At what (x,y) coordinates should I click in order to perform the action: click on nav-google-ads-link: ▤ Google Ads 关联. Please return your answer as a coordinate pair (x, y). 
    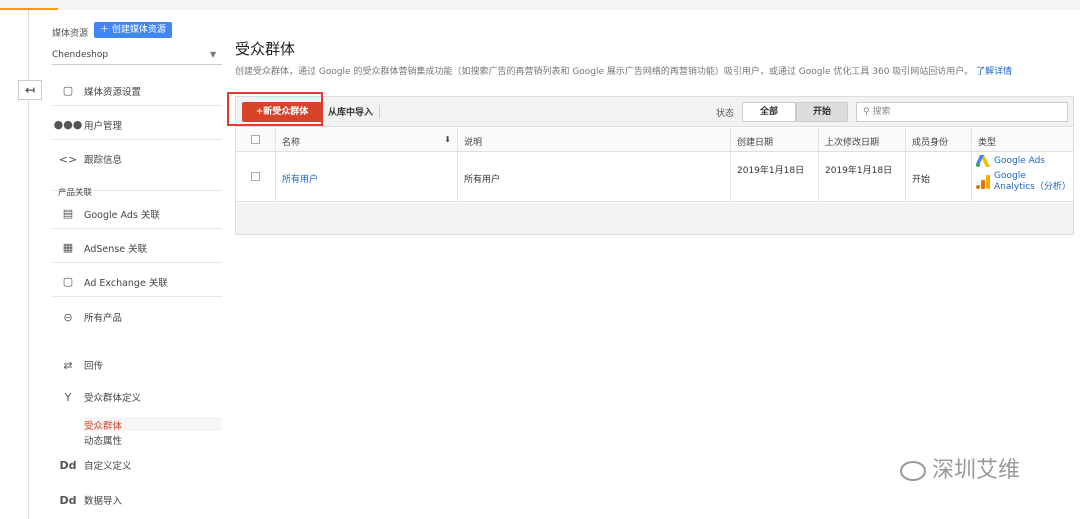
    Looking at the image, I should click on (137, 214).